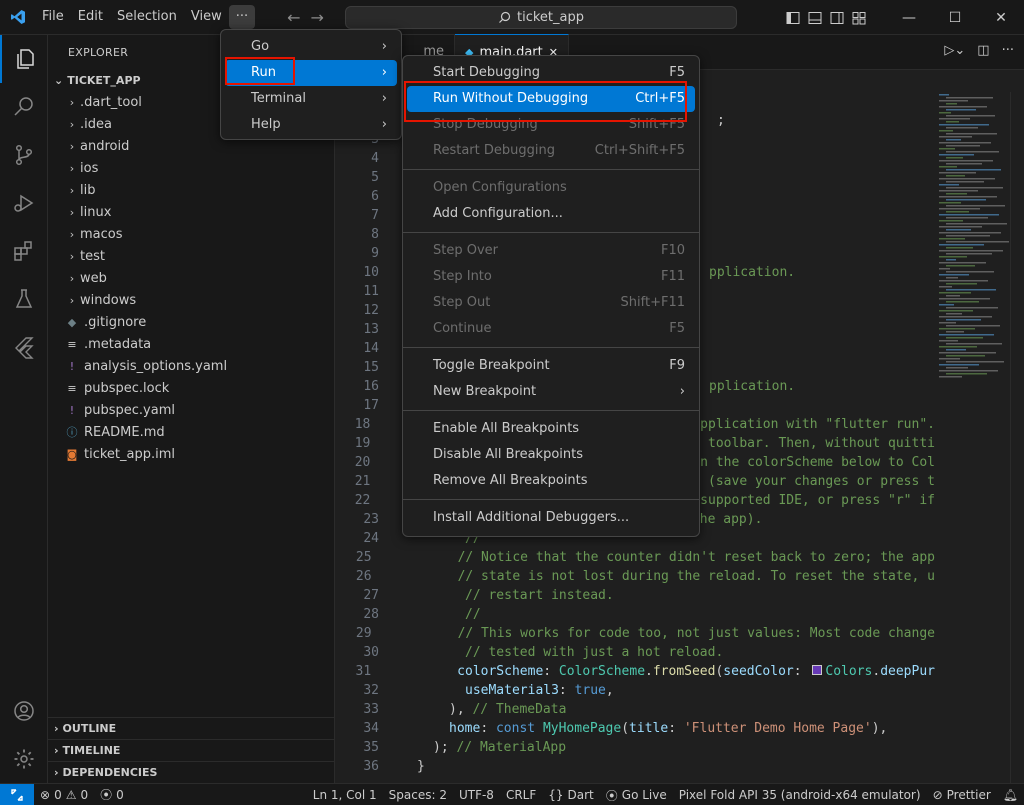  What do you see at coordinates (345, 795) in the screenshot?
I see `cursor-position: Ln 1, Col 1` at bounding box center [345, 795].